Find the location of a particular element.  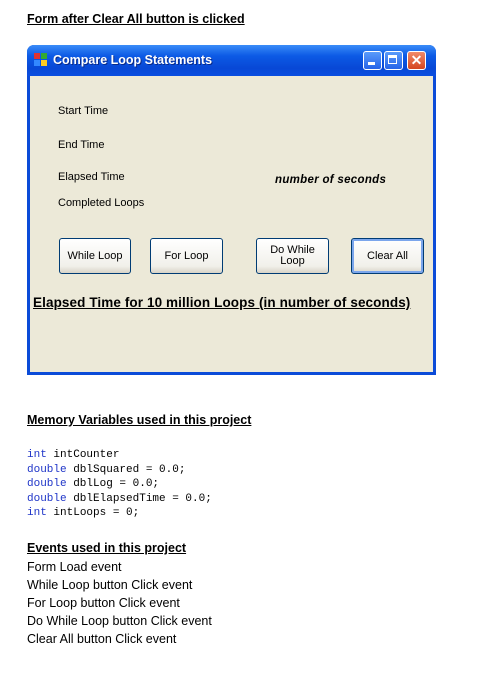

maximize-button is located at coordinates (393, 60).